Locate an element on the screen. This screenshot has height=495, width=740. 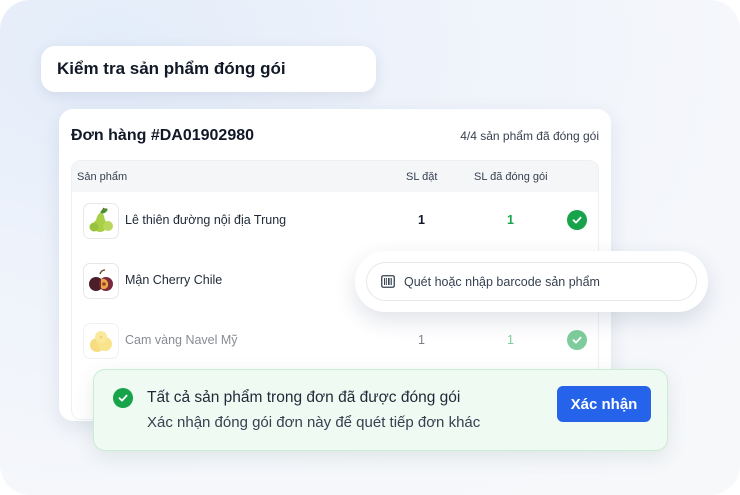
column-packed-qty: SL đã đóng gói is located at coordinates (511, 176).